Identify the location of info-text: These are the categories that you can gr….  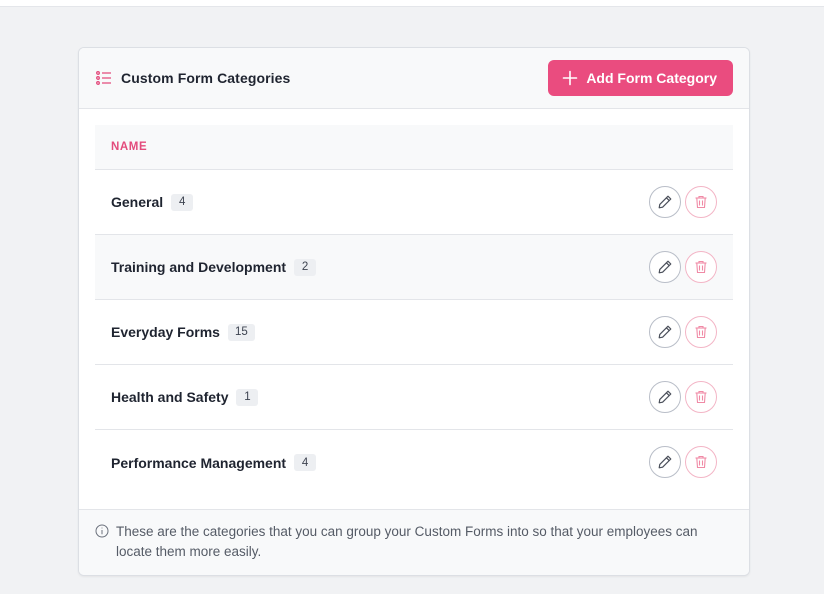
(407, 541).